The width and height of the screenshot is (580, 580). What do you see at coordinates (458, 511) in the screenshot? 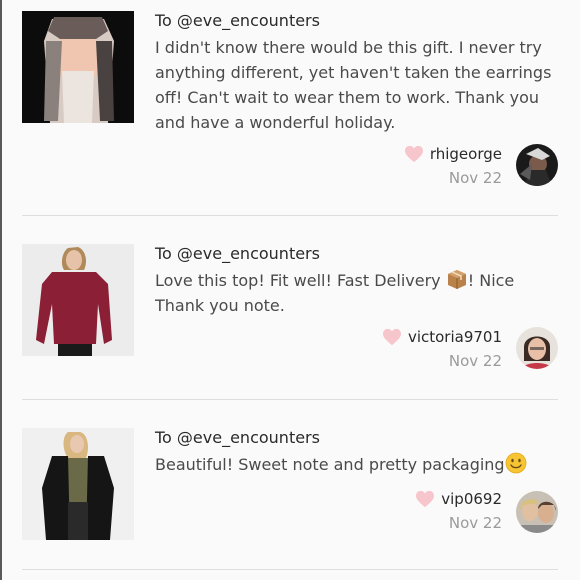
I see `review-meta: vip0692 Nov 22` at bounding box center [458, 511].